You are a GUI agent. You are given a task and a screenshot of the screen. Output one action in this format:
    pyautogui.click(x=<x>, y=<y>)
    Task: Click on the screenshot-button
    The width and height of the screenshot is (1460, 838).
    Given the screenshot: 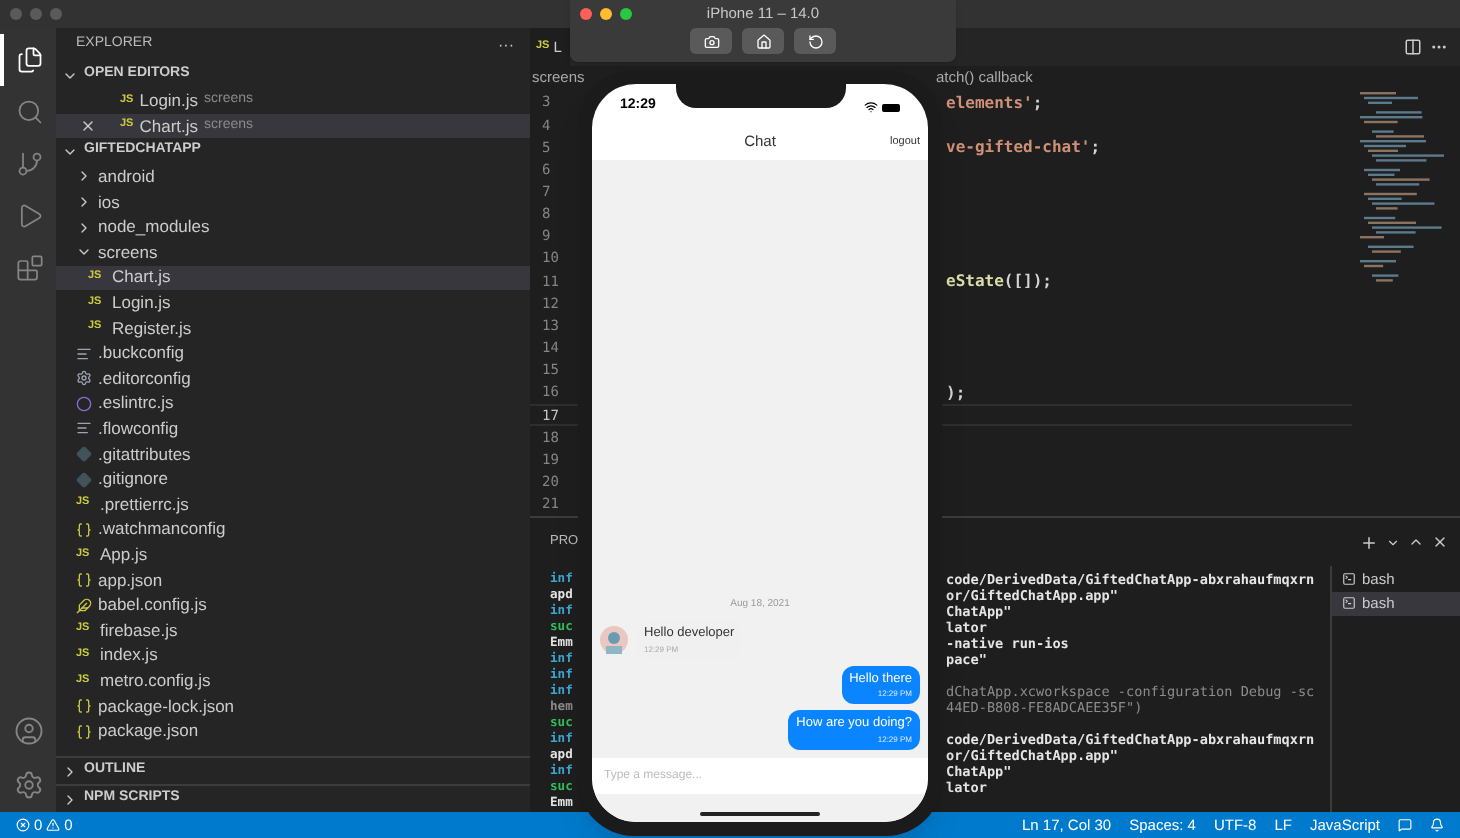 What is the action you would take?
    pyautogui.click(x=711, y=41)
    